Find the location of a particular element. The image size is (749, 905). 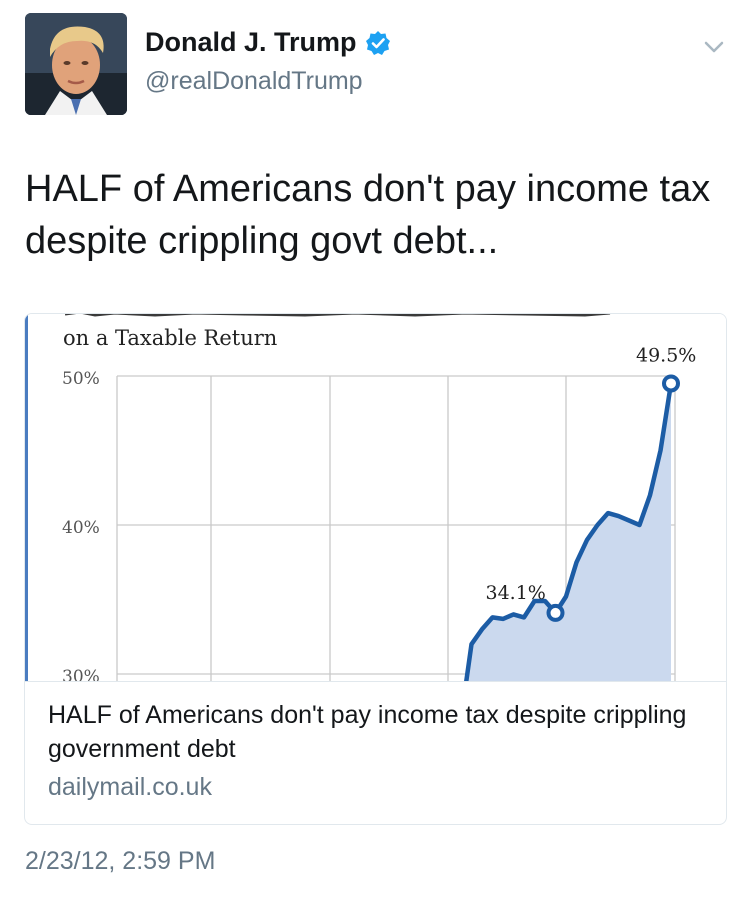

chart-ytick-layer: 50% 40% 30% is located at coordinates (81, 525).